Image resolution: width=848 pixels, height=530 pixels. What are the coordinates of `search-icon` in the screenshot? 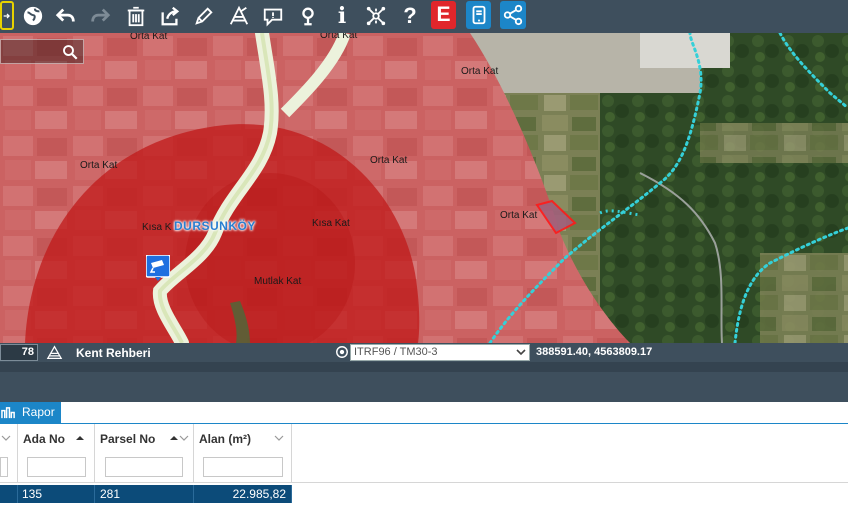 It's located at (70, 52).